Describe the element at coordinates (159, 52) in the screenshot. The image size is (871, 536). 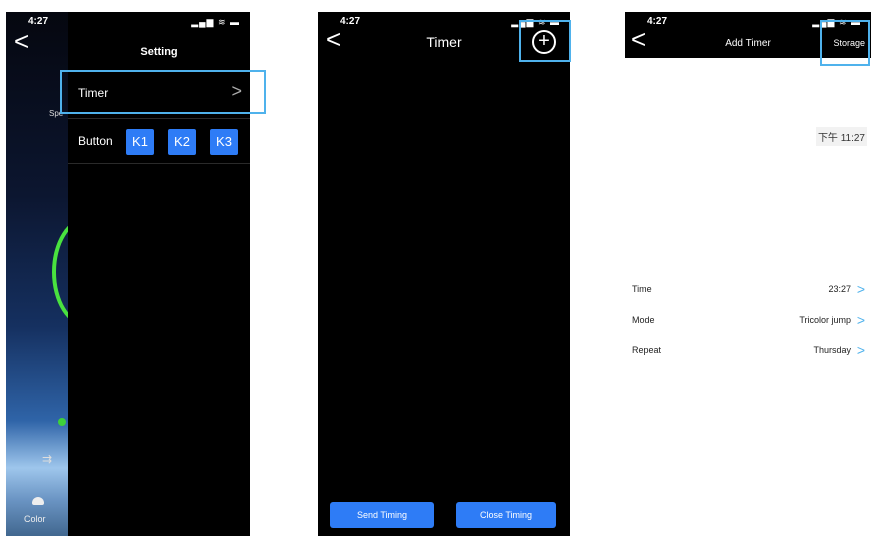
I see `page-title: Setting` at that location.